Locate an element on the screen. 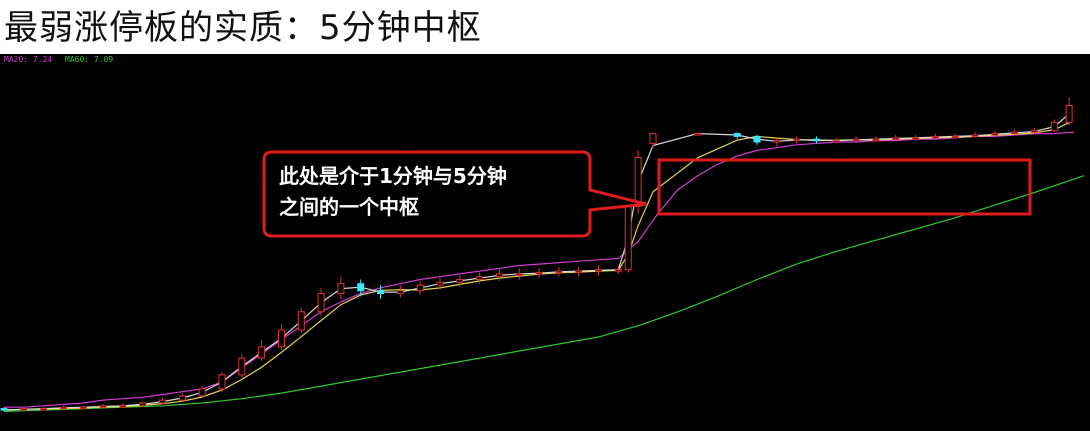 This screenshot has width=1090, height=431. zhongshu-highlight-box is located at coordinates (844, 187).